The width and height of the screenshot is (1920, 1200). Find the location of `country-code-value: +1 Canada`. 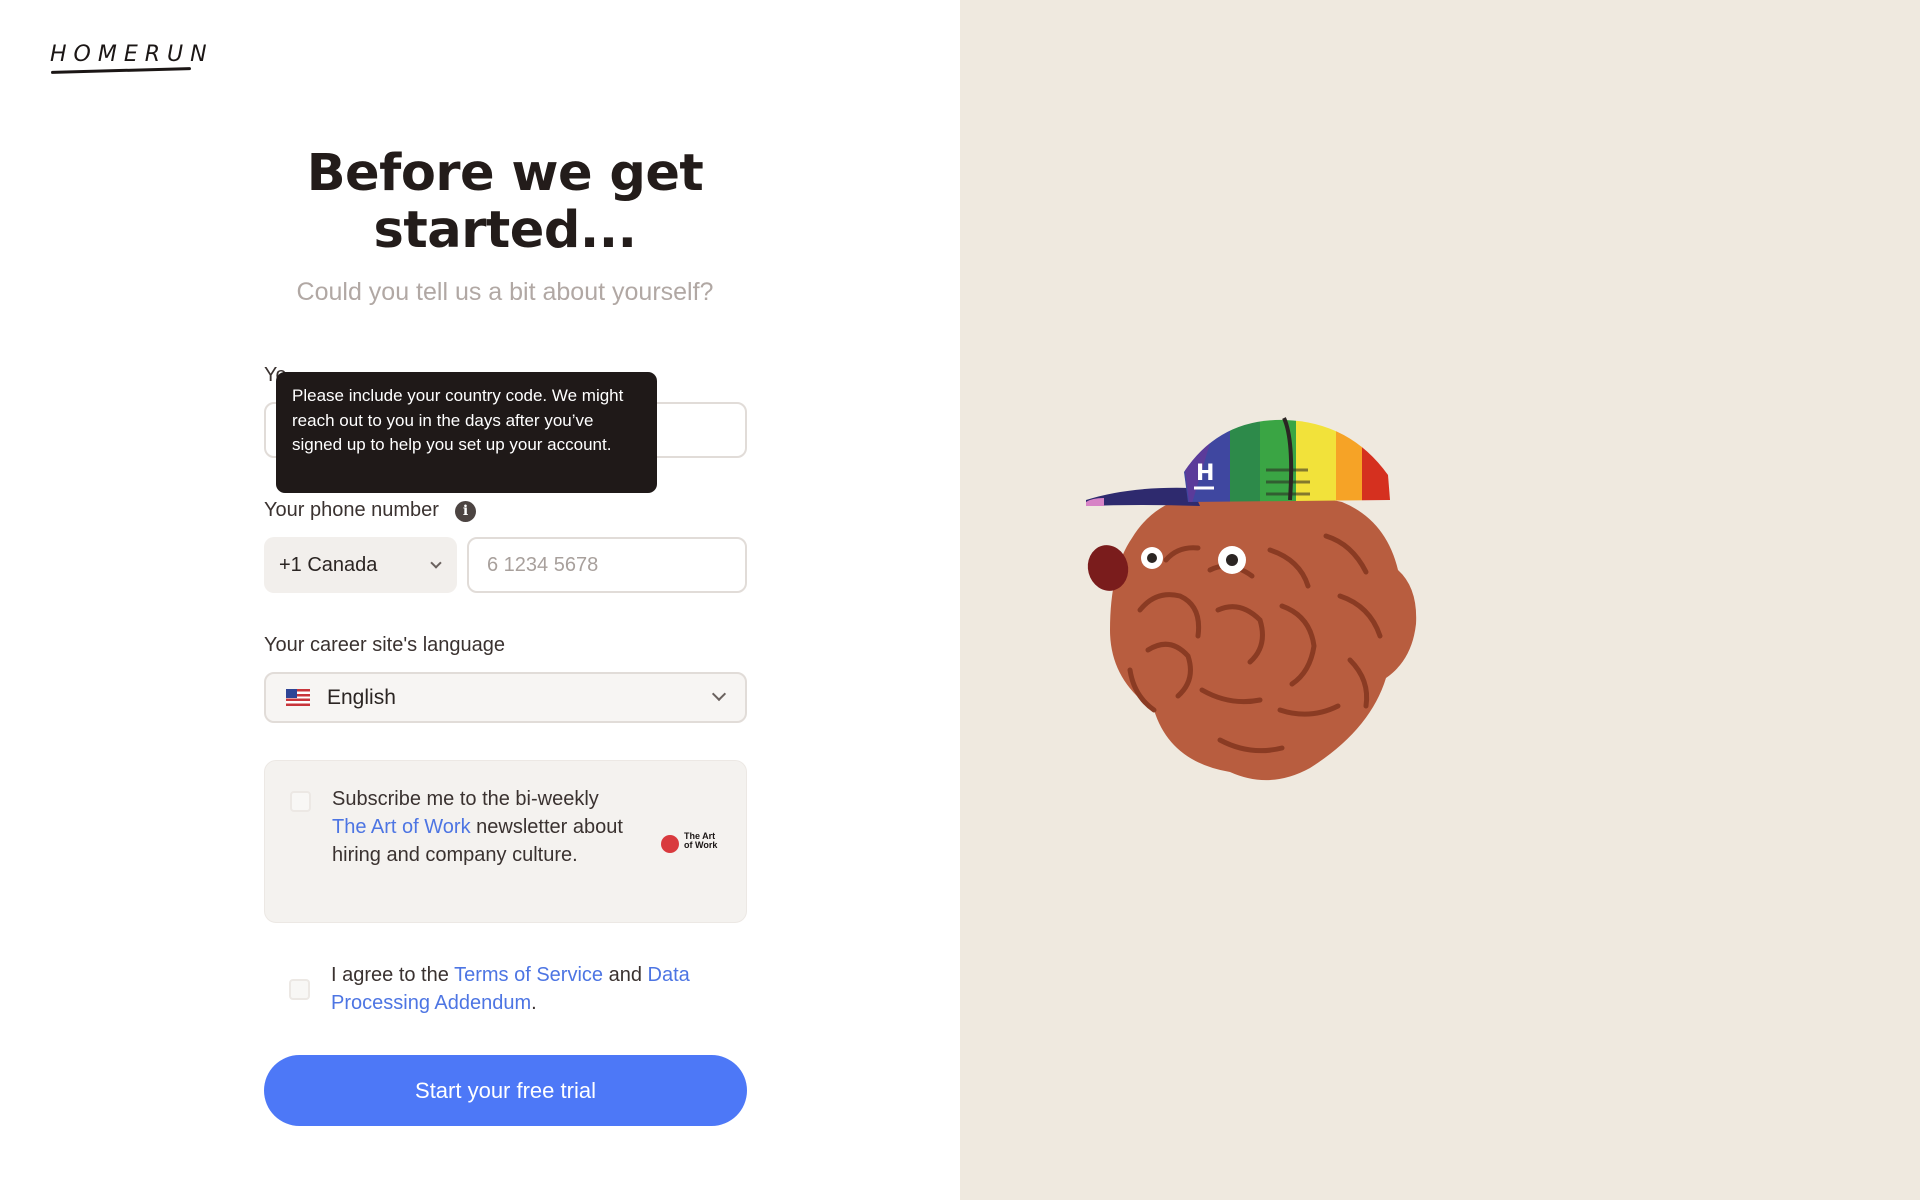

country-code-value: +1 Canada is located at coordinates (328, 565).